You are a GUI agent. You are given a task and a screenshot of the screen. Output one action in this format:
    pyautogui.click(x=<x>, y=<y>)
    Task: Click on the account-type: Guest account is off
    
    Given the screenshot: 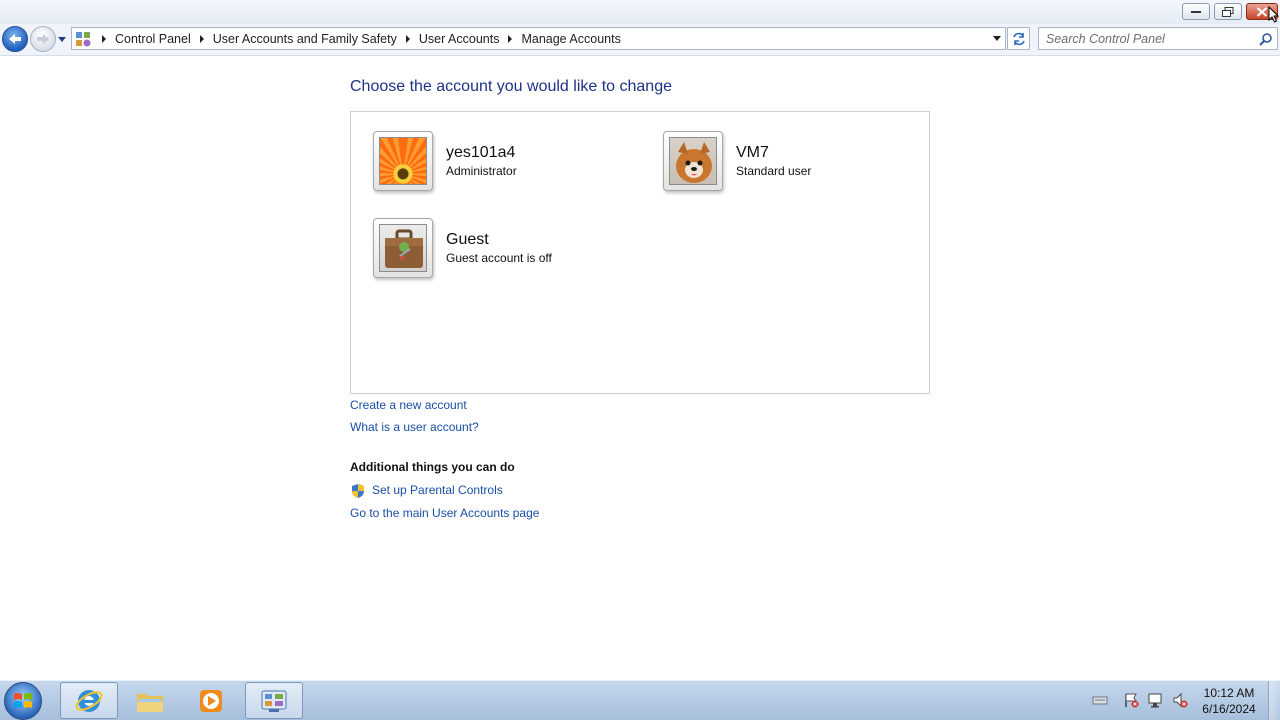 What is the action you would take?
    pyautogui.click(x=499, y=258)
    